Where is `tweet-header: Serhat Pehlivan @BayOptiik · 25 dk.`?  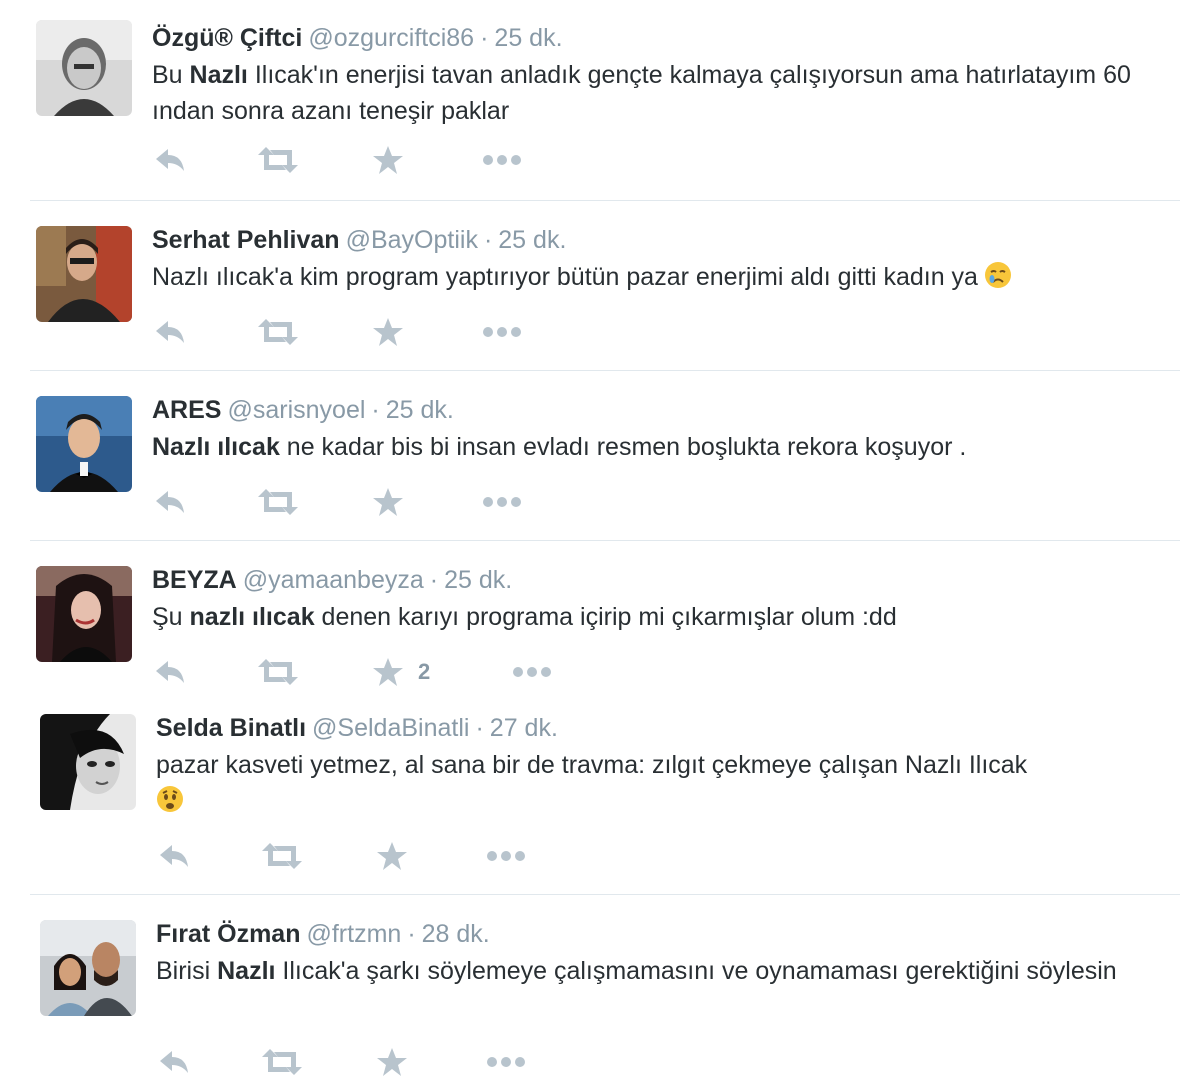 tweet-header: Serhat Pehlivan @BayOptiik · 25 dk. is located at coordinates (661, 240).